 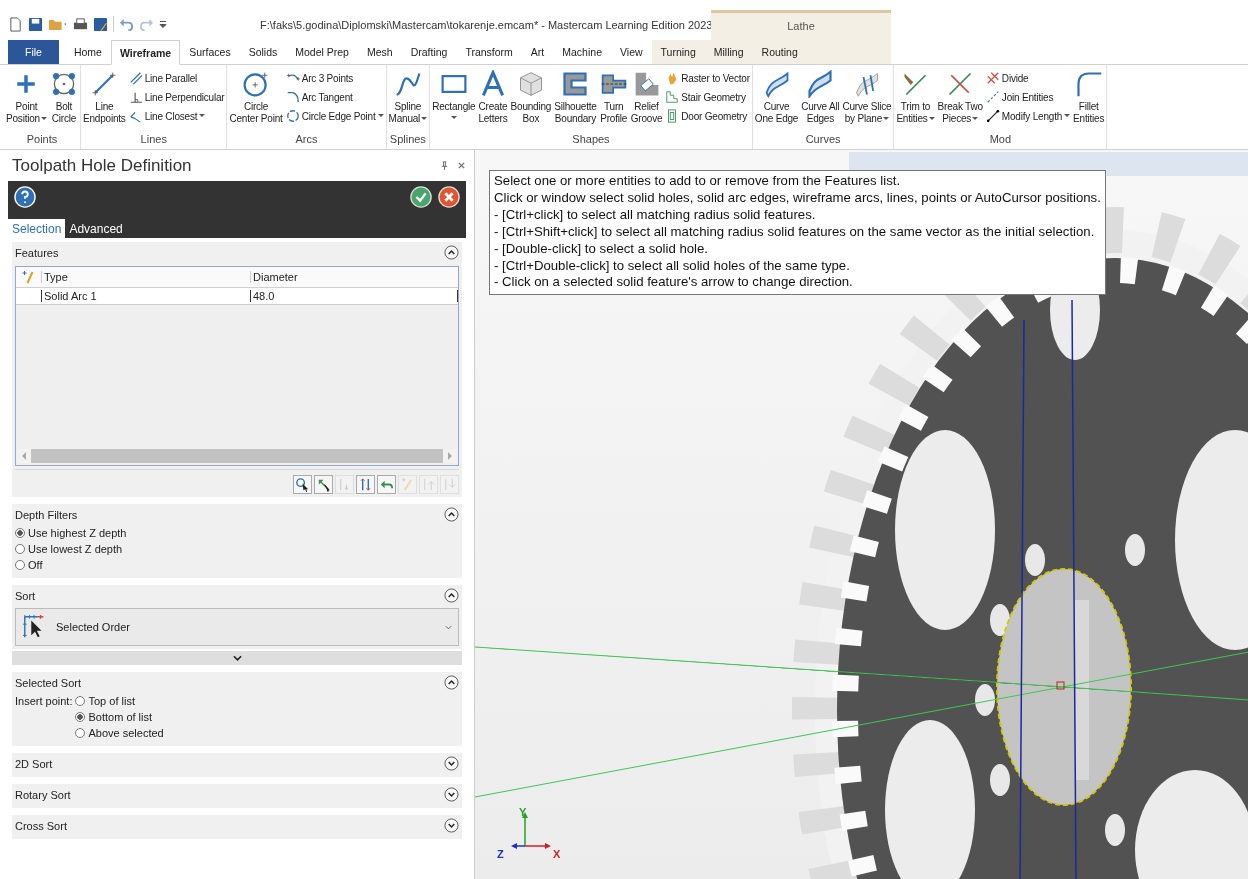 What do you see at coordinates (210, 52) in the screenshot?
I see `ribbon-tab: Surfaces` at bounding box center [210, 52].